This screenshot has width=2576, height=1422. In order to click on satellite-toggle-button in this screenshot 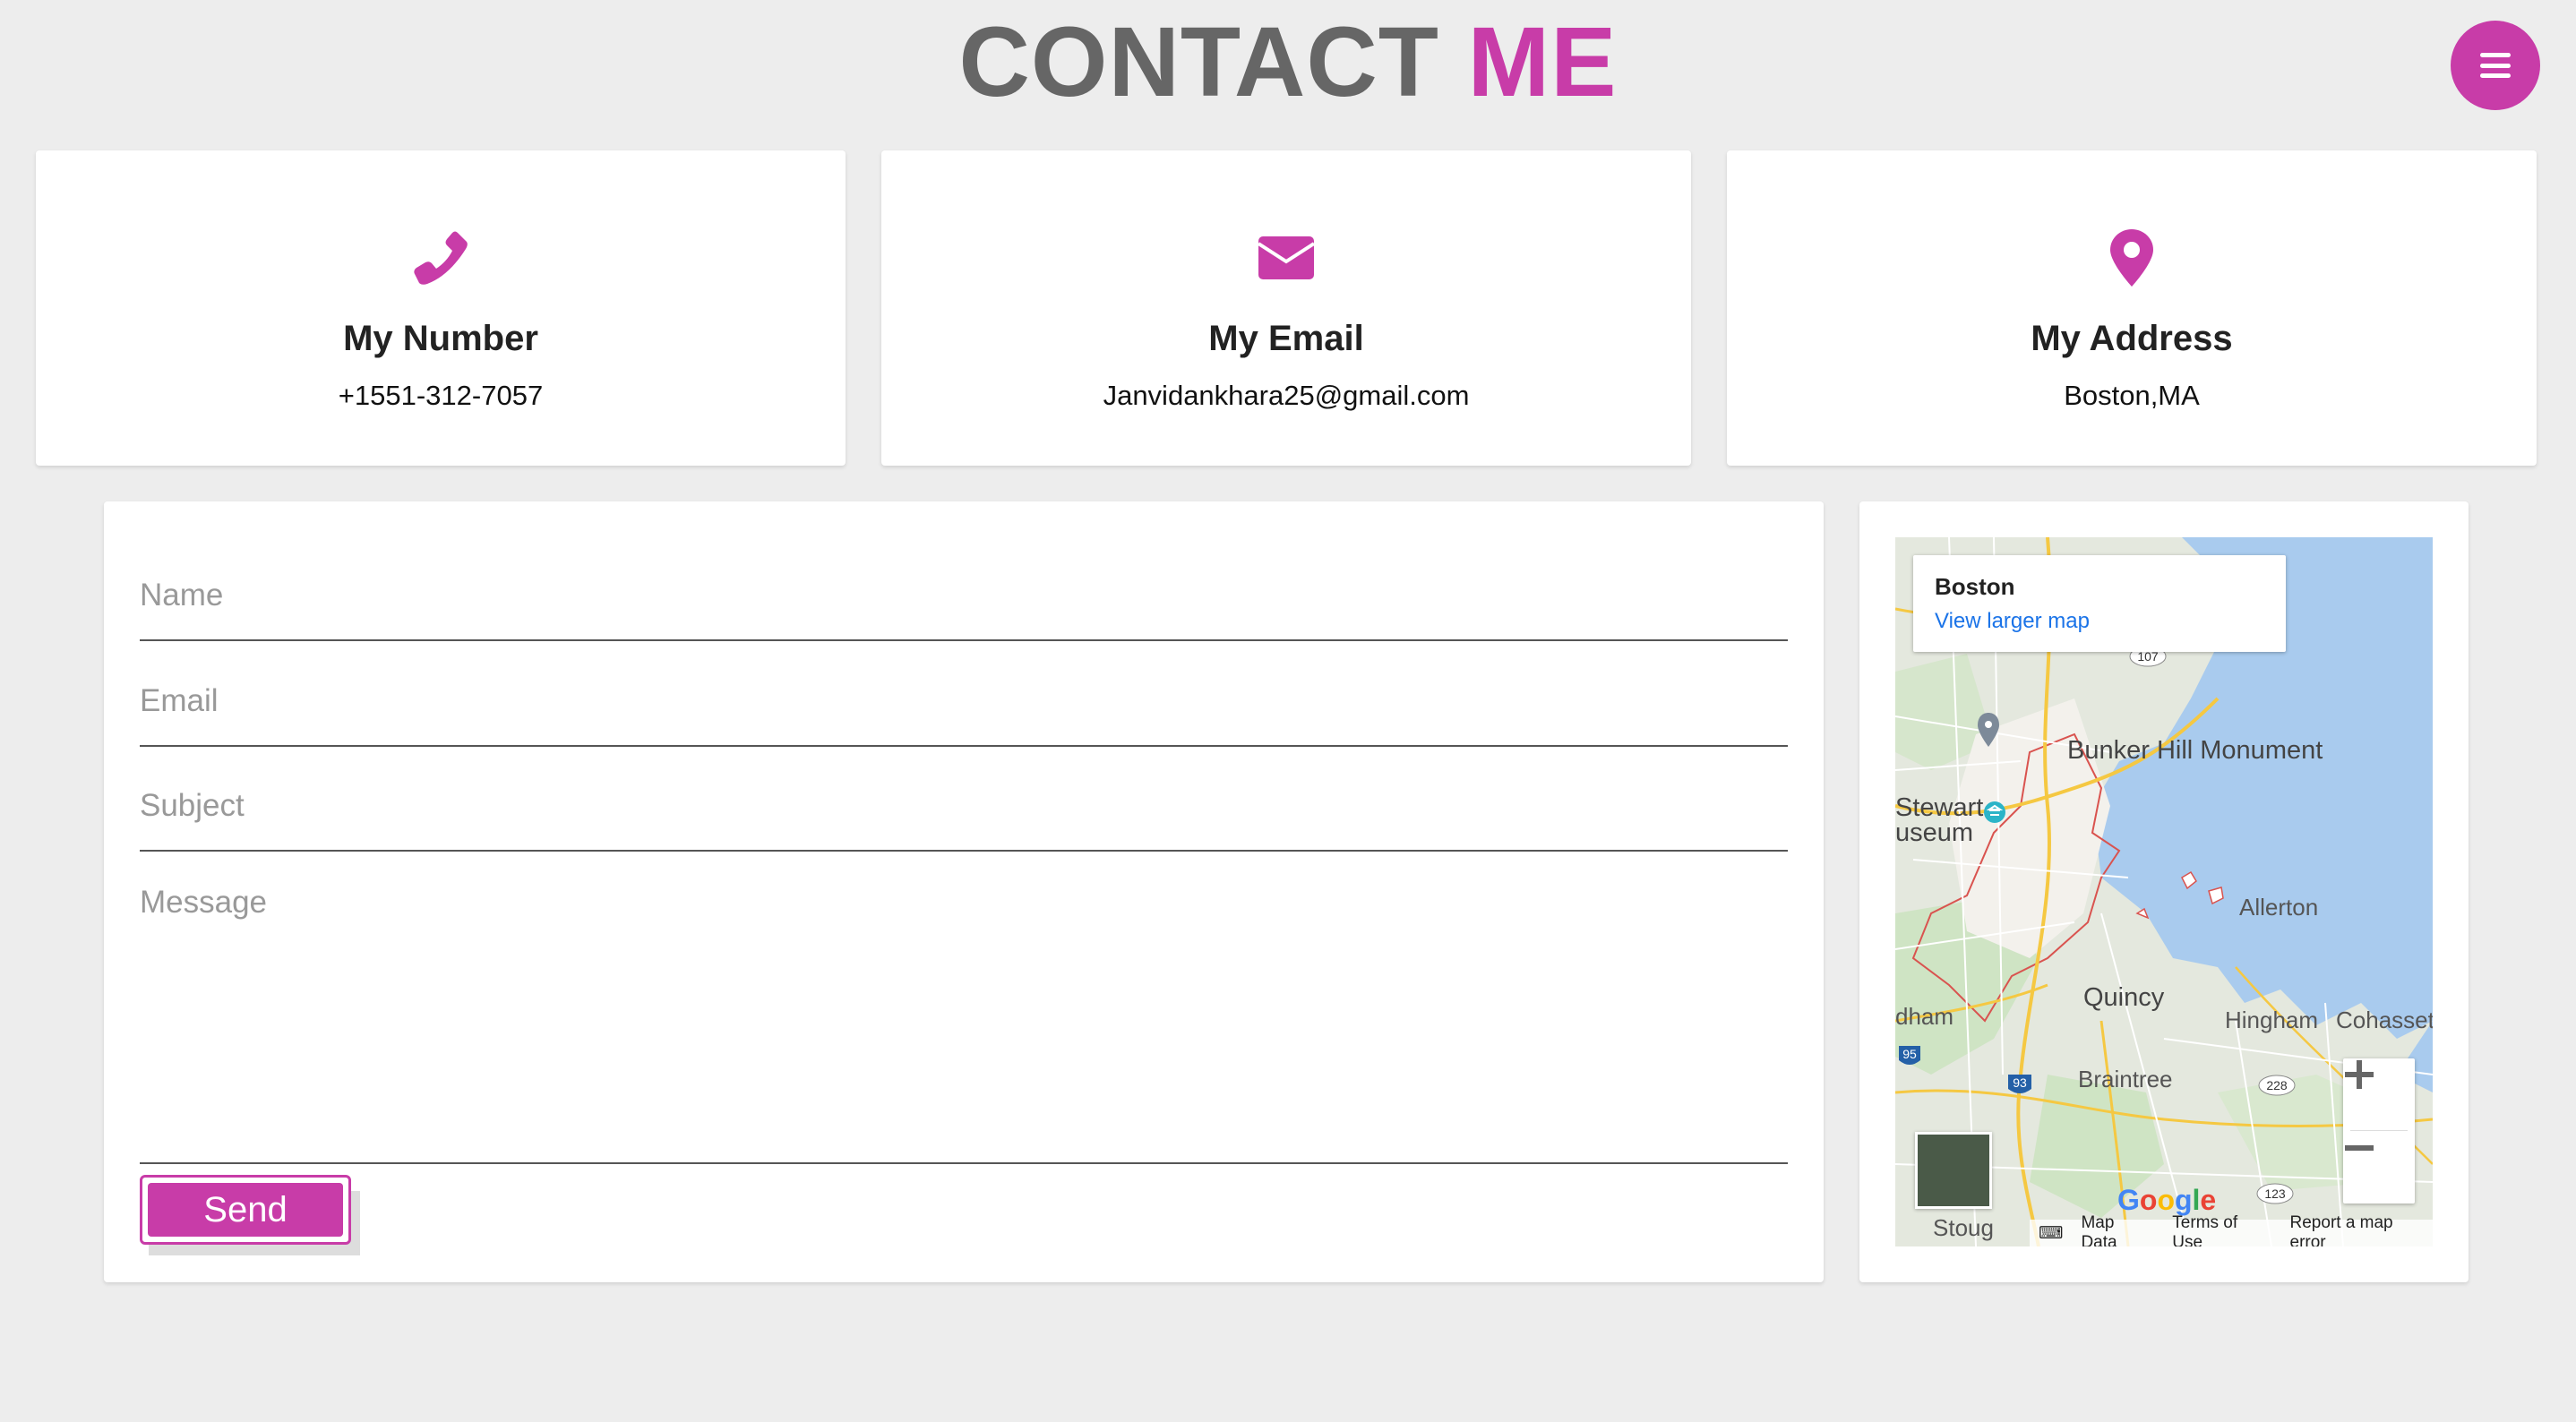, I will do `click(1953, 1170)`.